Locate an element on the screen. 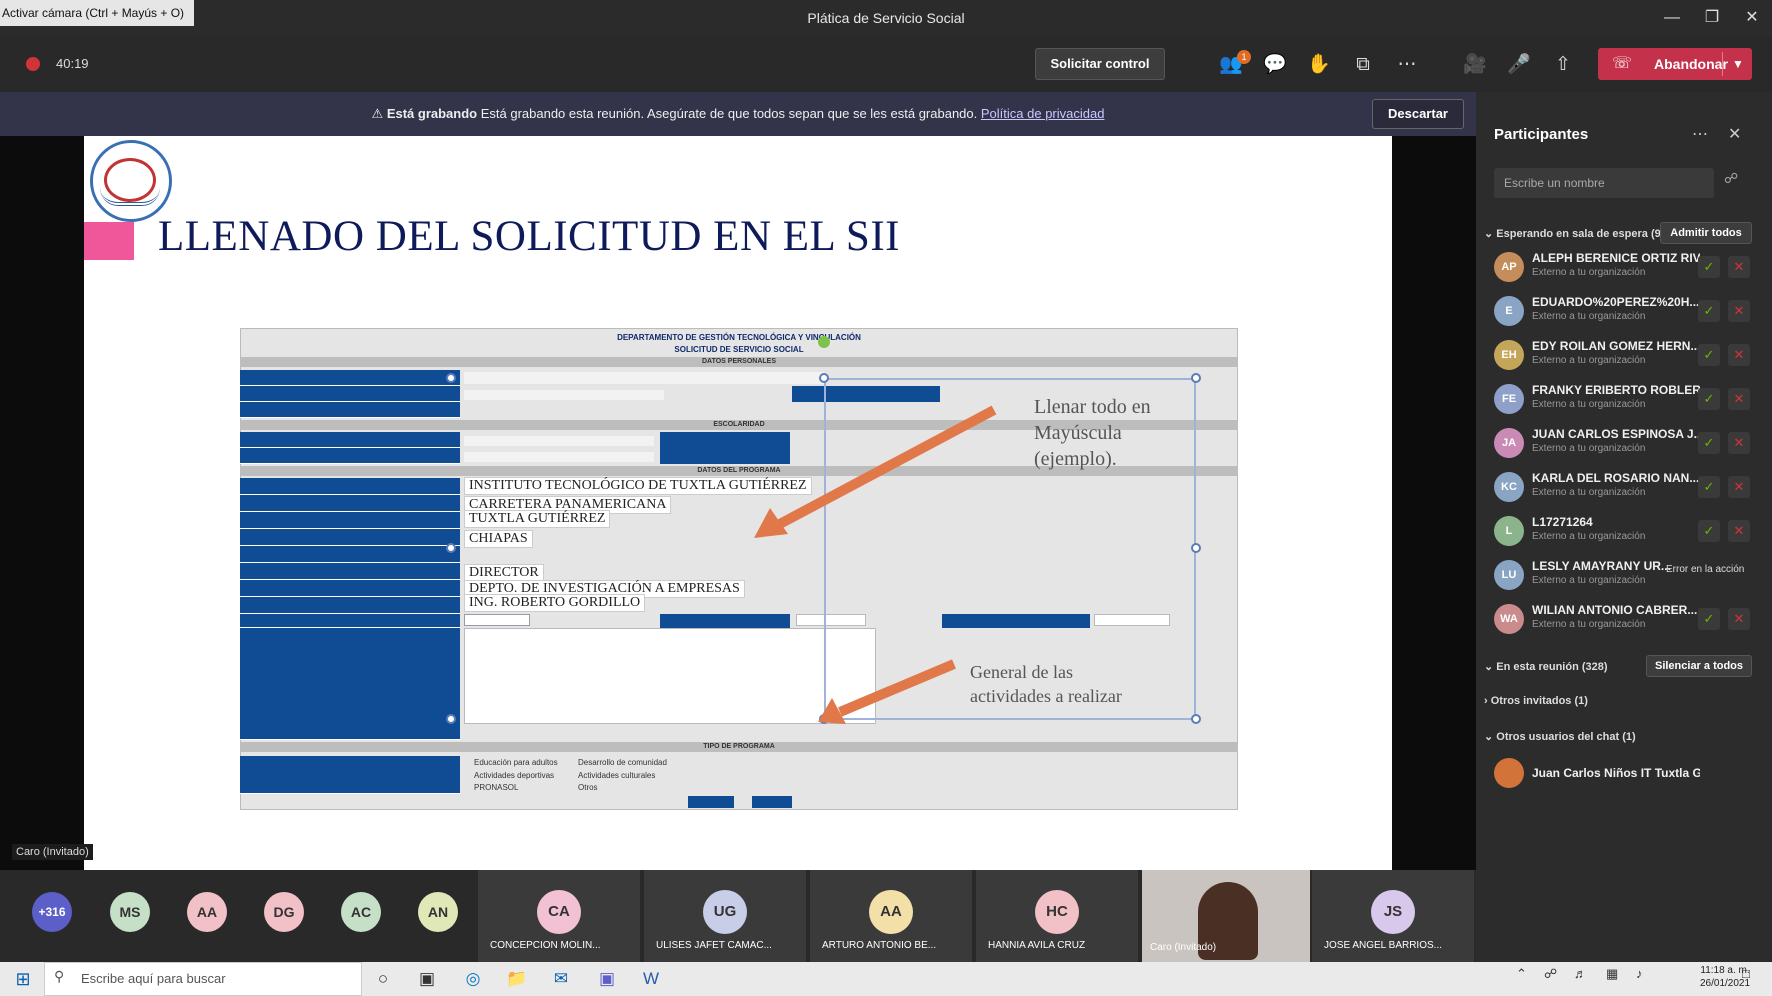 This screenshot has width=1772, height=996. share-screen-icon: ⇧ is located at coordinates (1563, 65).